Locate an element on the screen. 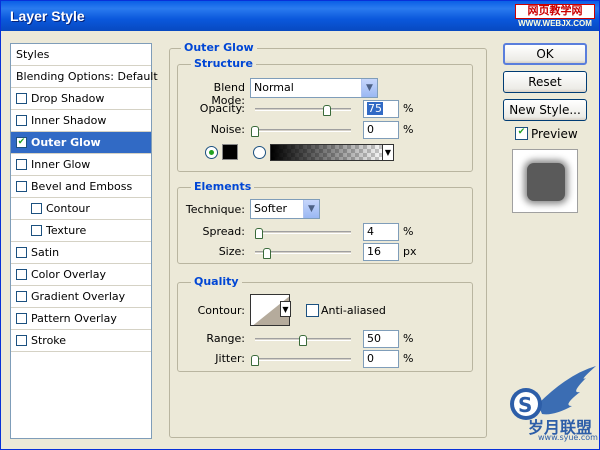  style-item-inner-glow: Inner Glow is located at coordinates (81, 165).